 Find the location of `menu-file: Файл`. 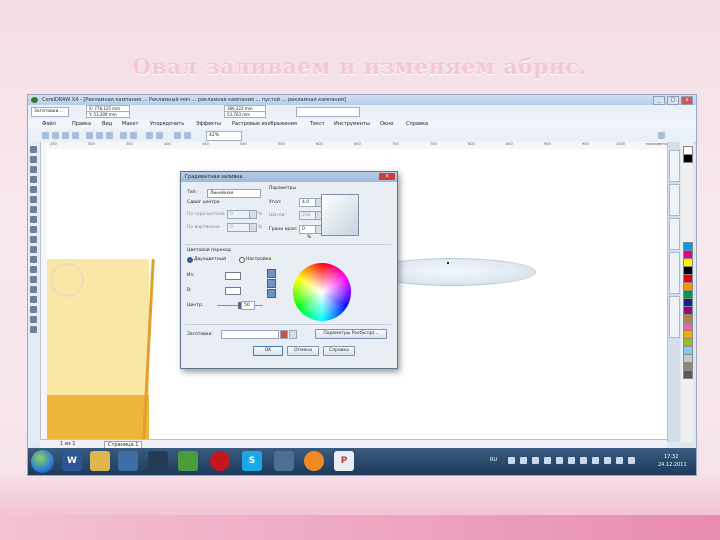

menu-file: Файл is located at coordinates (49, 124).